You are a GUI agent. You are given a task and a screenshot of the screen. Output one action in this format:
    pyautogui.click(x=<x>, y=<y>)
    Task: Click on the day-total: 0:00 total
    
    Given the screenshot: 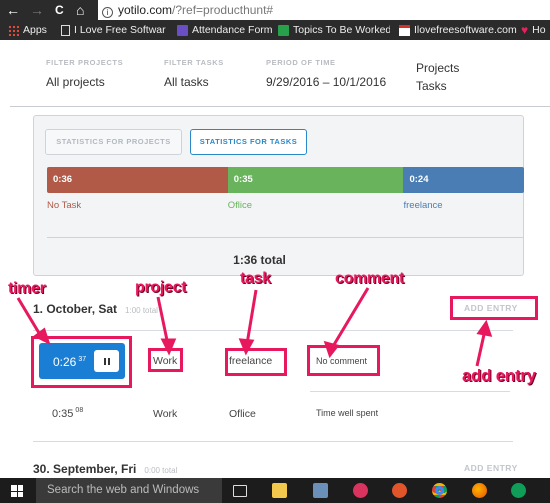 What is the action you would take?
    pyautogui.click(x=161, y=470)
    